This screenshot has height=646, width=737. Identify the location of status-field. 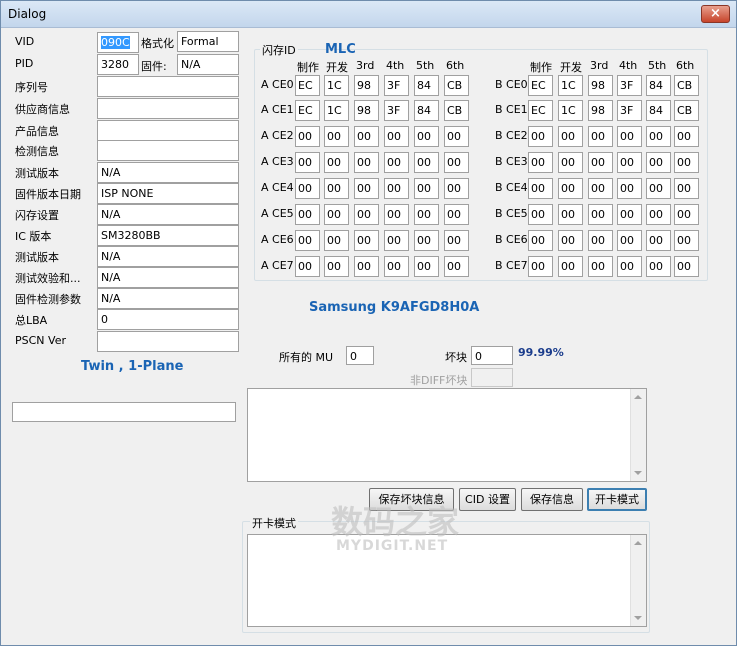
(124, 412).